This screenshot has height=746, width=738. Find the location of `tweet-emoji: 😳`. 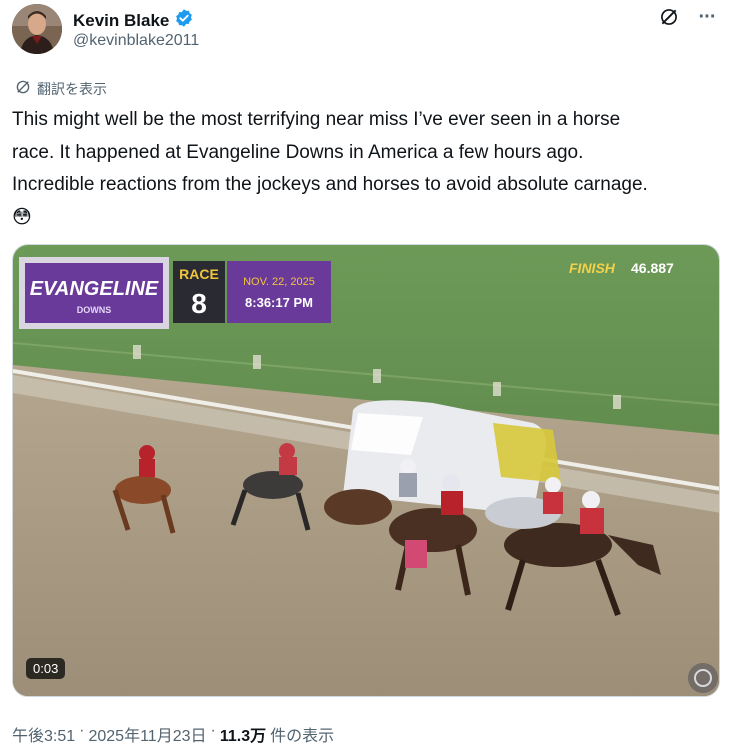

tweet-emoji: 😳 is located at coordinates (22, 217).